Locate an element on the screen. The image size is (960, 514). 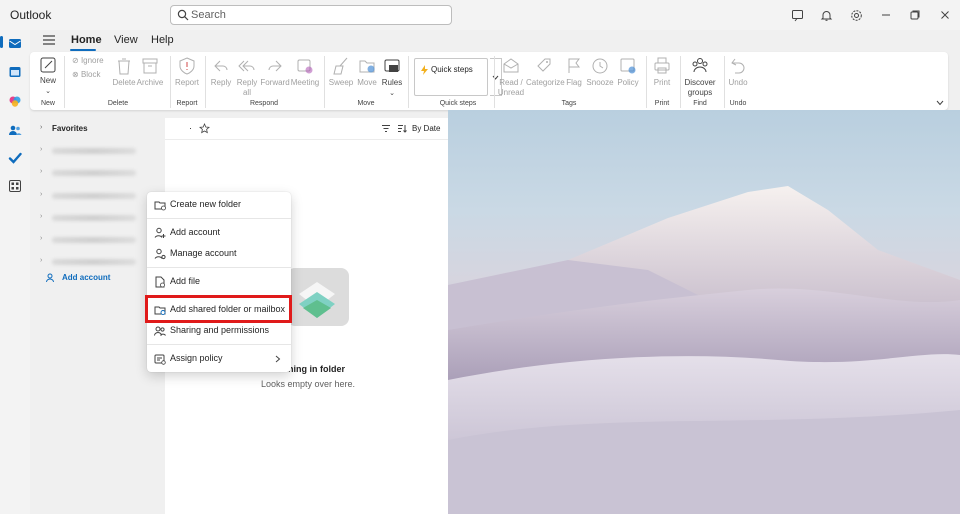
broom-icon is located at coordinates (340, 66).